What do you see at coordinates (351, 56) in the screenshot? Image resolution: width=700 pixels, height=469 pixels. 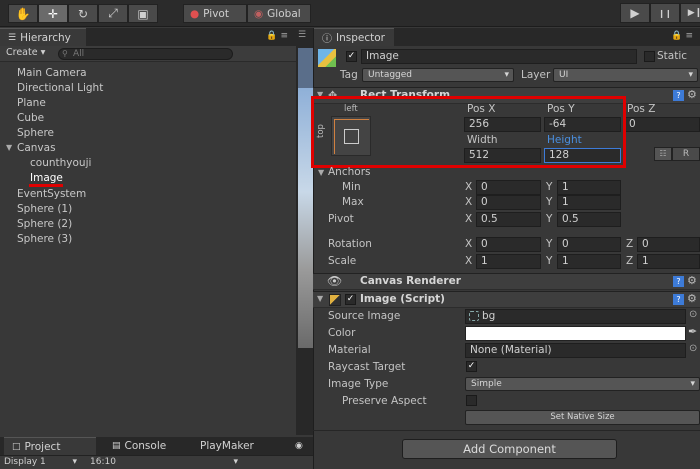 I see `active-checkbox: ✓` at bounding box center [351, 56].